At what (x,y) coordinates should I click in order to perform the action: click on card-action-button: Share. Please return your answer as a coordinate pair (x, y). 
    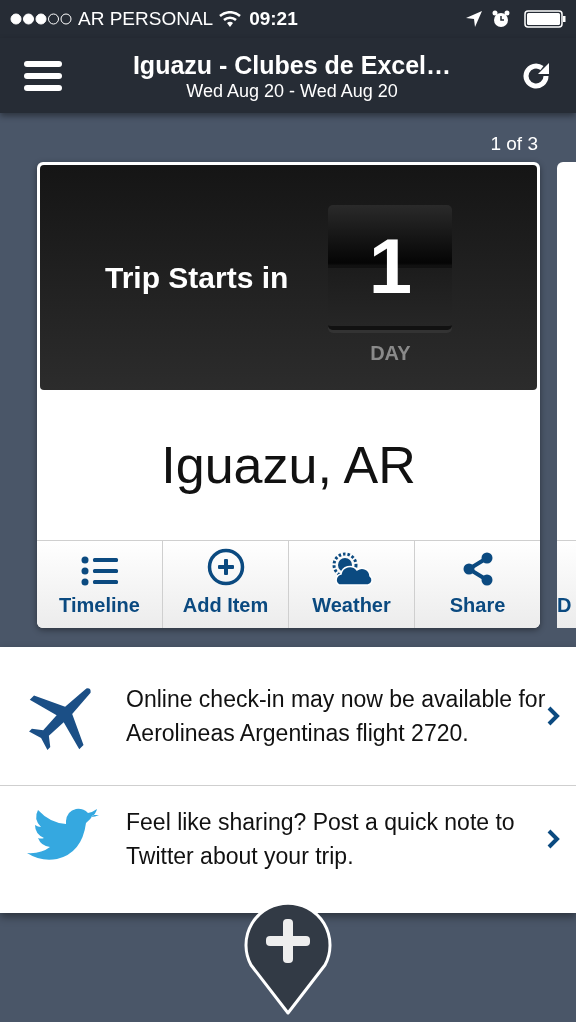
    Looking at the image, I should click on (477, 584).